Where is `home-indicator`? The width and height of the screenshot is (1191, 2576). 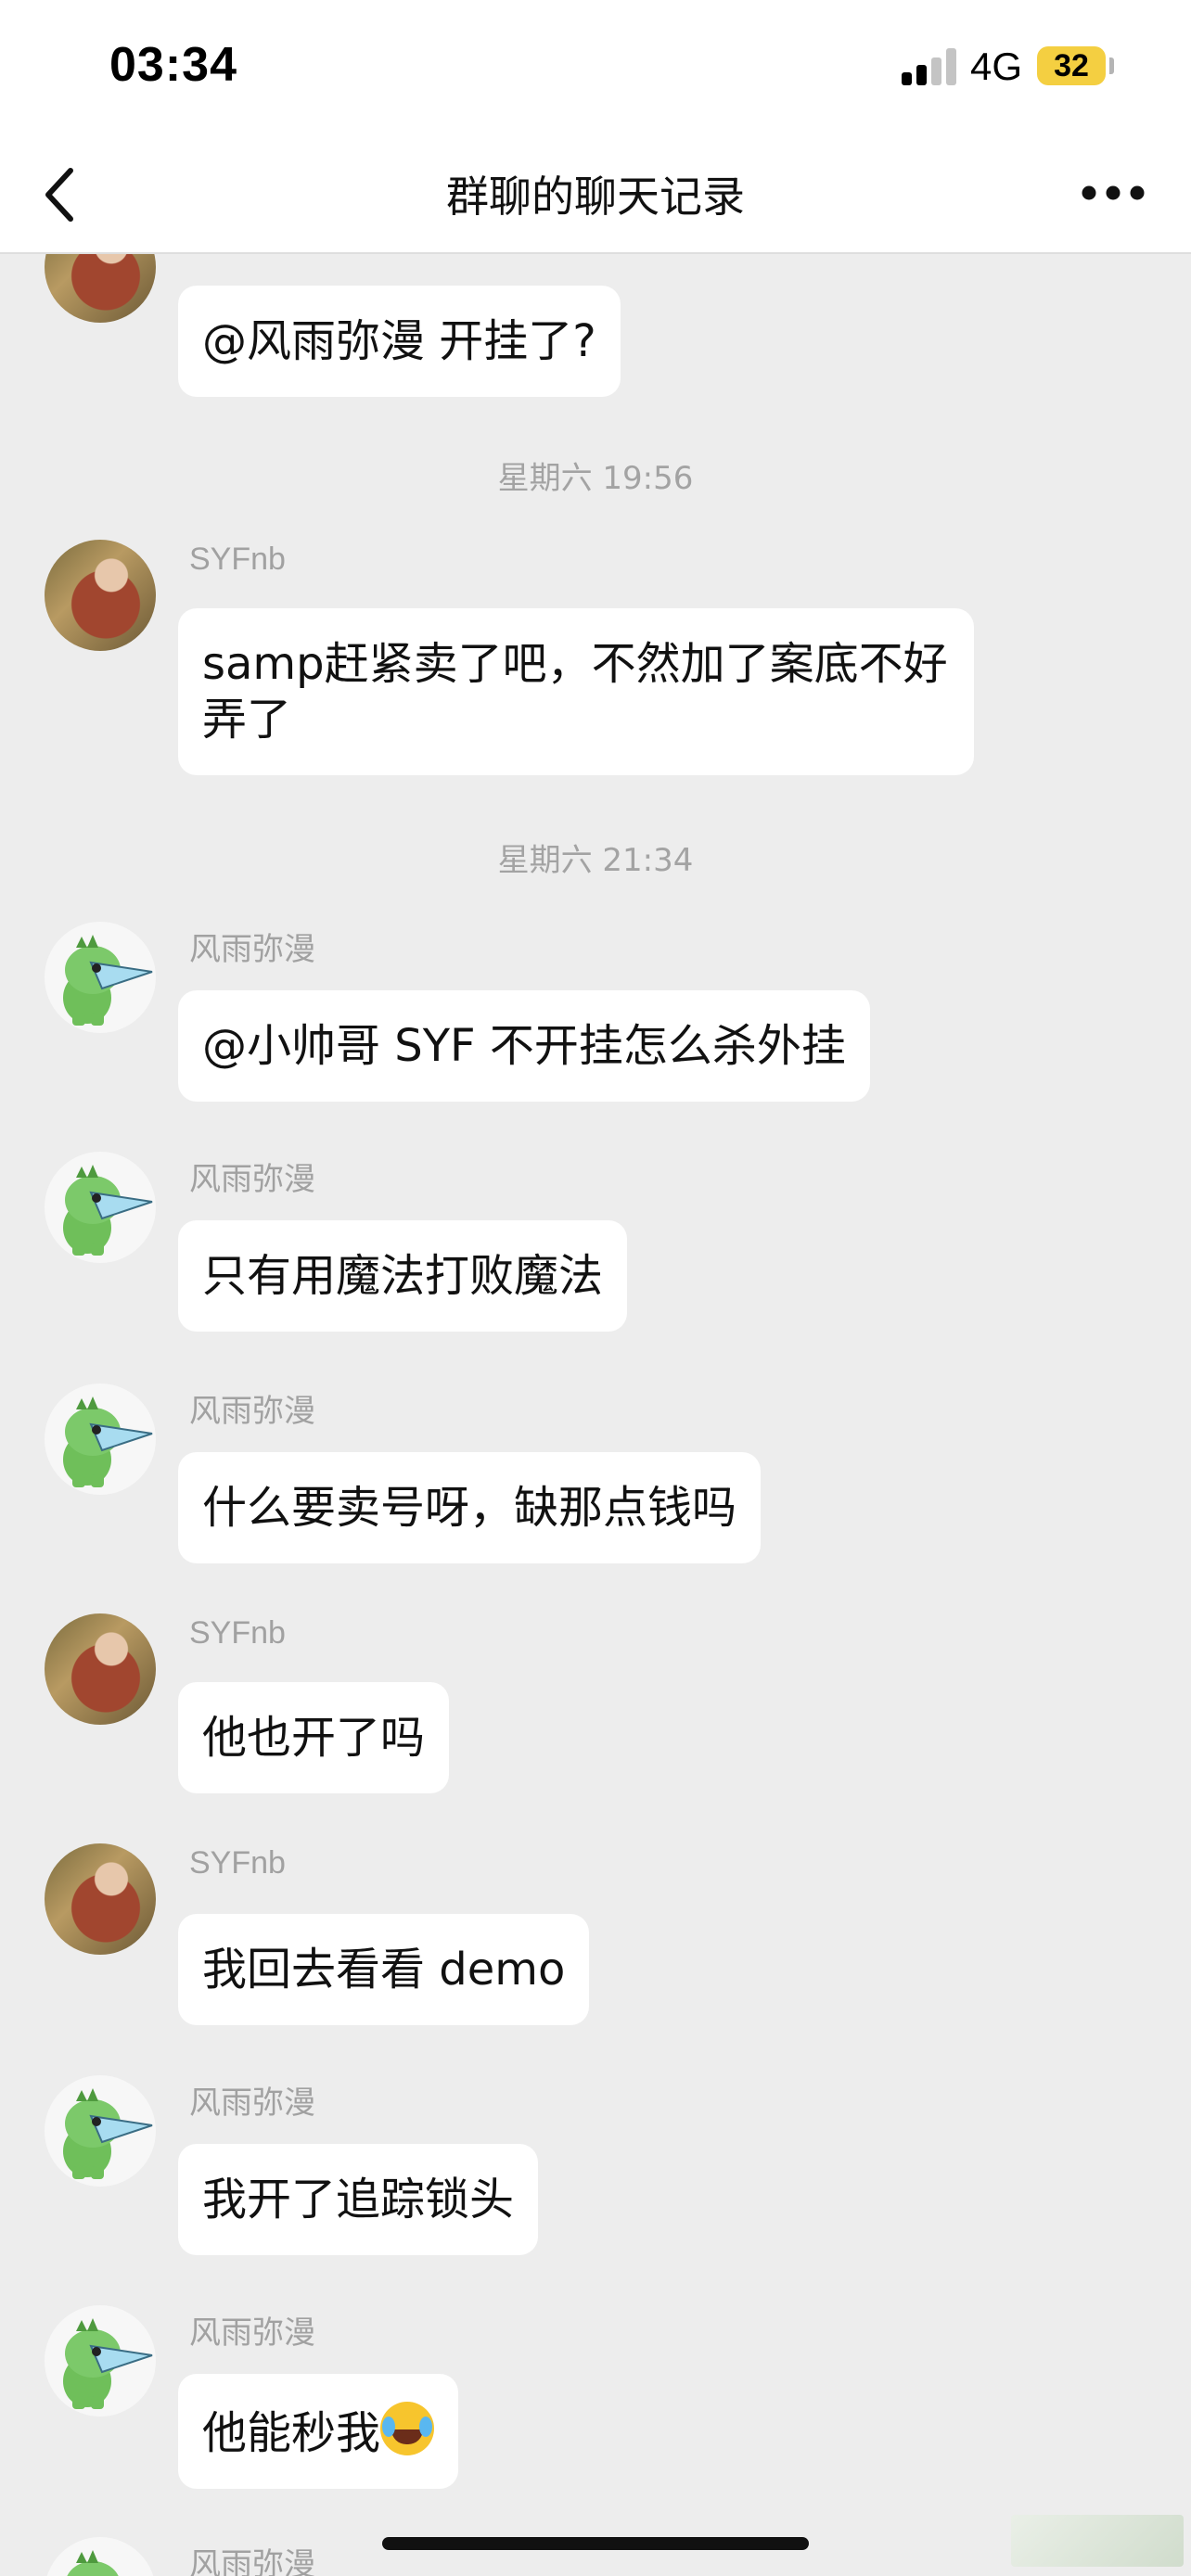
home-indicator is located at coordinates (595, 2543).